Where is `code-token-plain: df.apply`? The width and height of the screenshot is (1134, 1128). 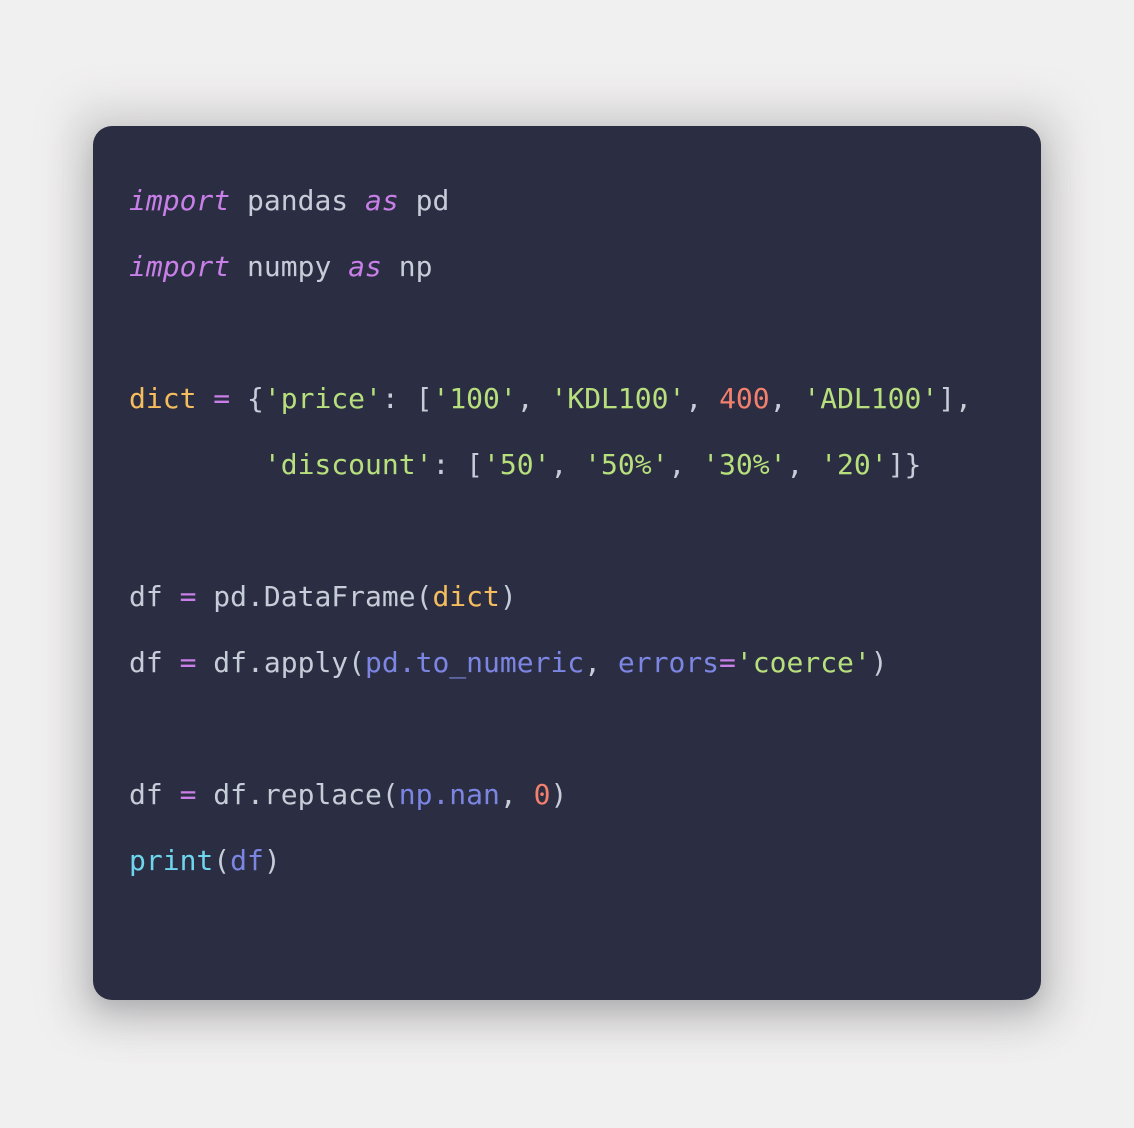 code-token-plain: df.apply is located at coordinates (281, 662).